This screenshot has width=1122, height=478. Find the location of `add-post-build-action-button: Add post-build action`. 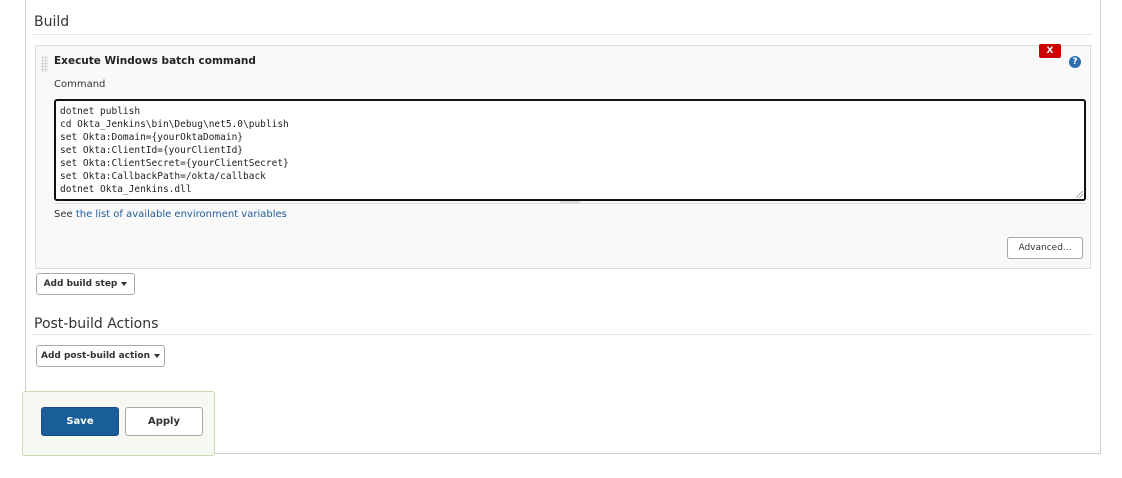

add-post-build-action-button: Add post-build action is located at coordinates (100, 356).